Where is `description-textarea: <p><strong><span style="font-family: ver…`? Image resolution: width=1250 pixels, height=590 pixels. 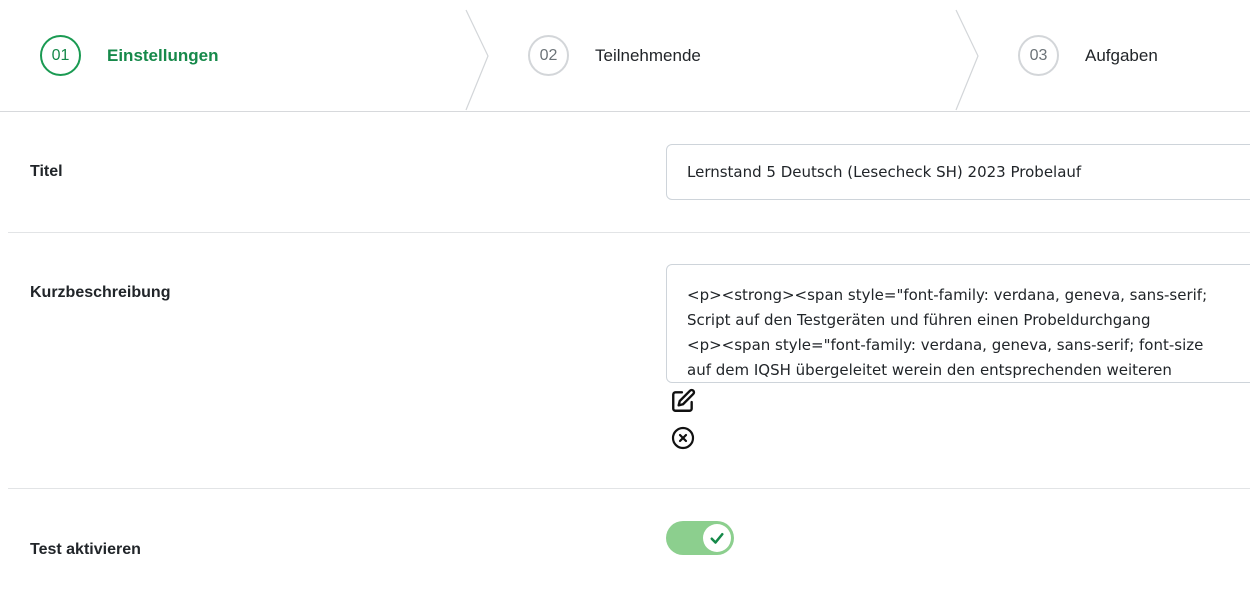 description-textarea: <p><strong><span style="font-family: ver… is located at coordinates (958, 323).